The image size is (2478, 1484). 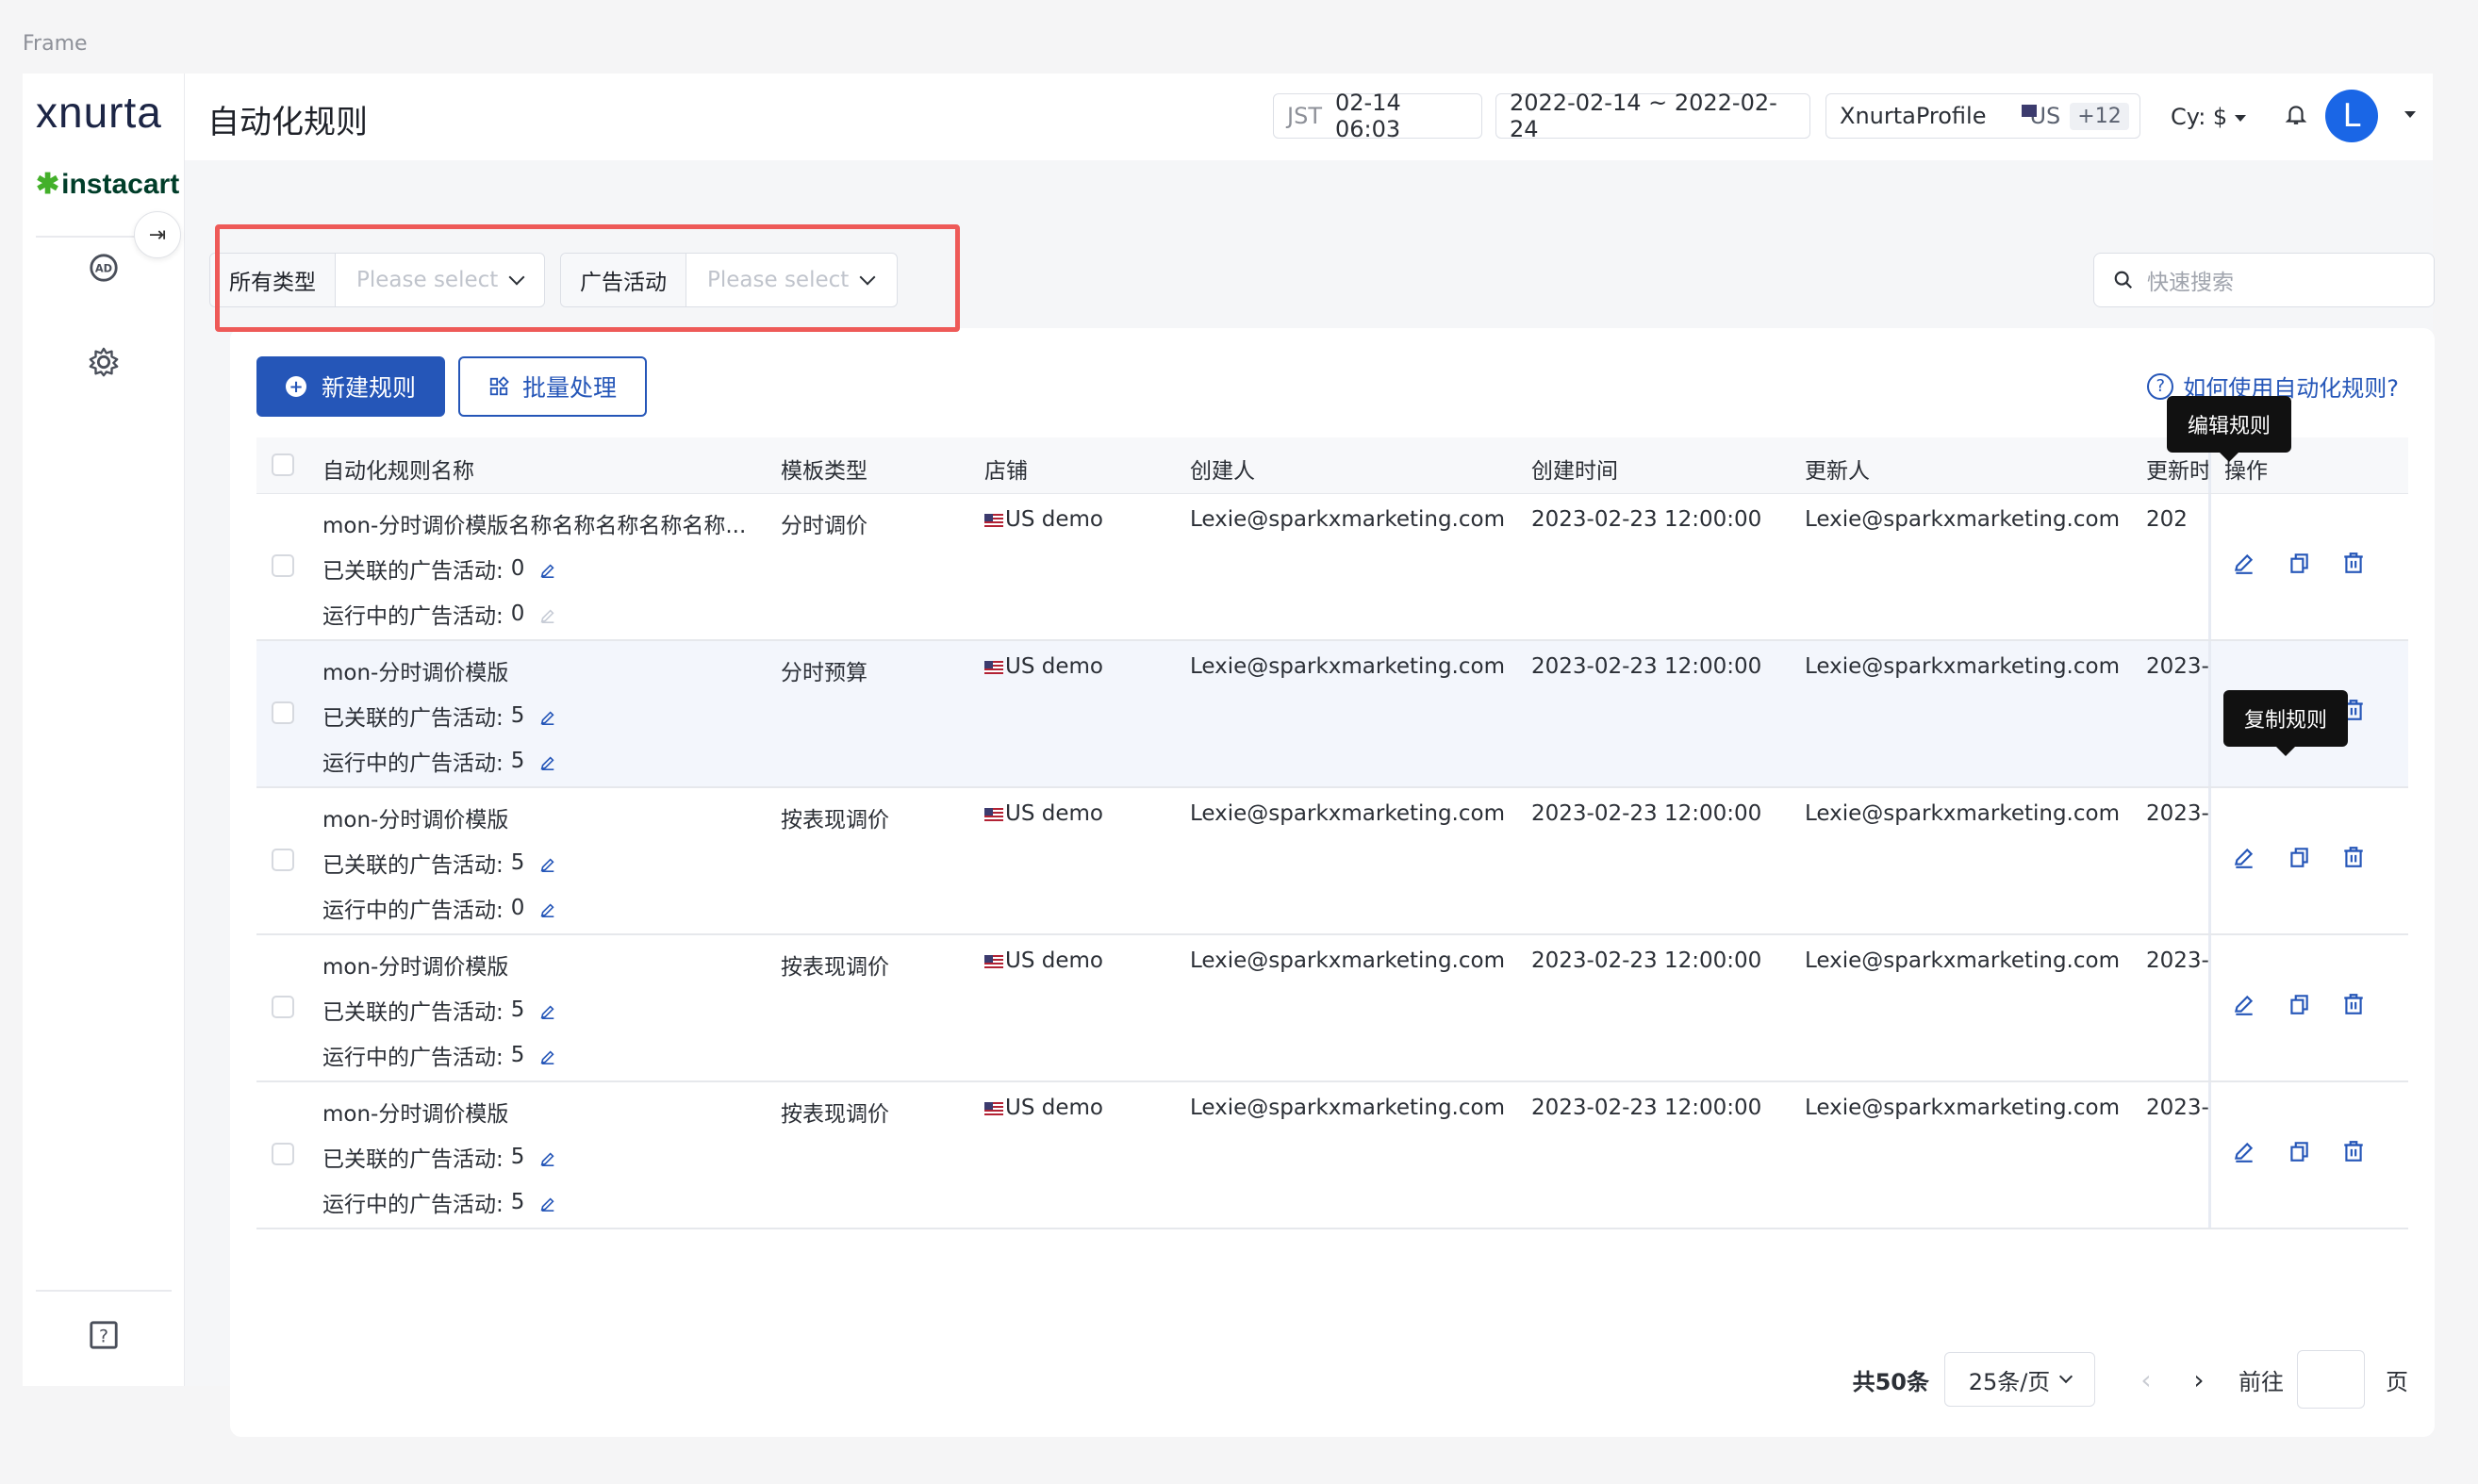 I want to click on sidebar-item-ads: AD, so click(x=104, y=268).